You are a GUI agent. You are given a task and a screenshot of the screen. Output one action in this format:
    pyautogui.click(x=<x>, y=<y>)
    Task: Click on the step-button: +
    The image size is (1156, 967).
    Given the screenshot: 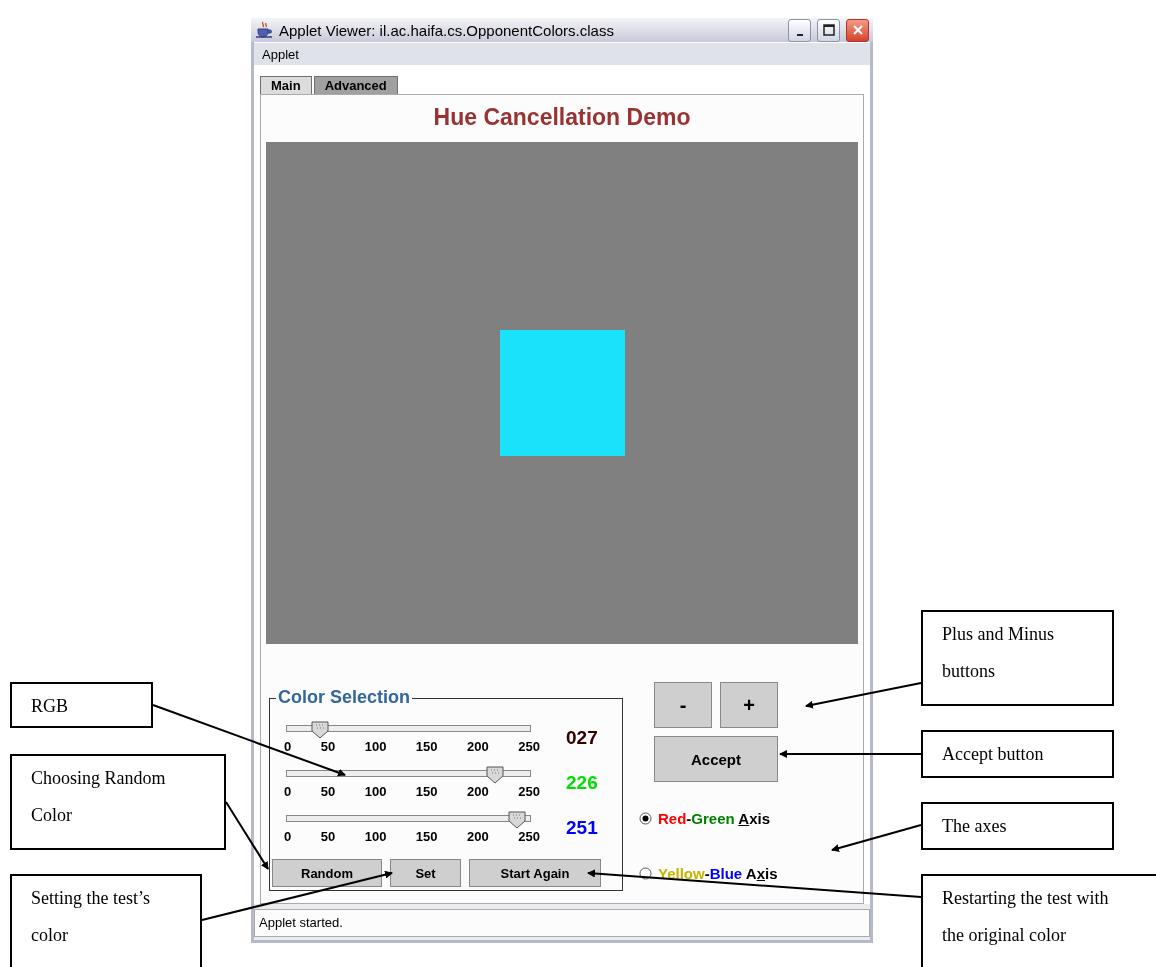 What is the action you would take?
    pyautogui.click(x=749, y=705)
    